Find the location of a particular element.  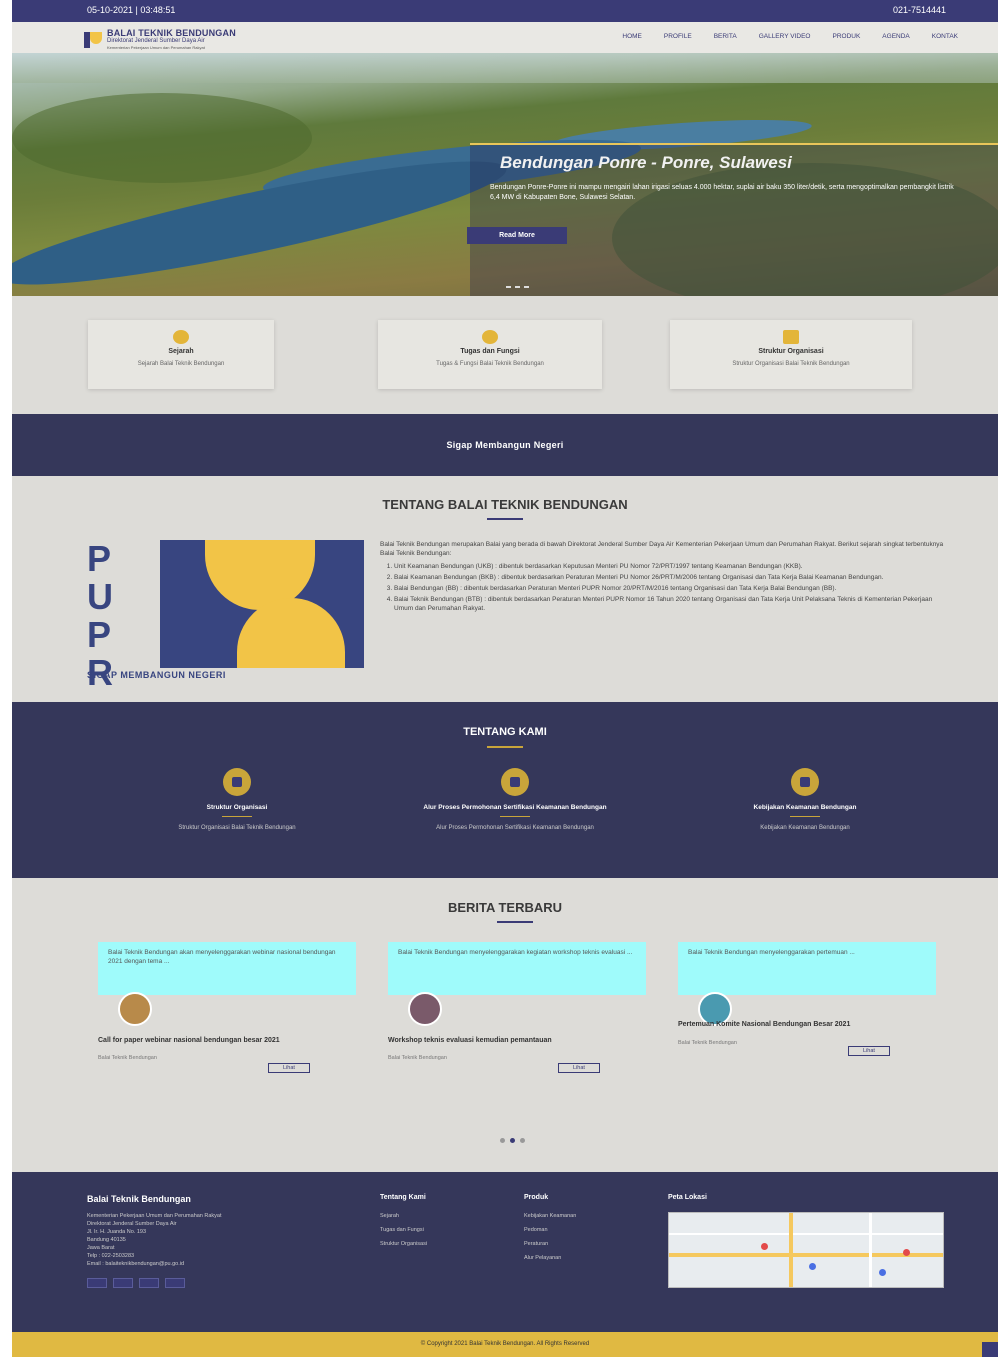

youtube-icon is located at coordinates (175, 1283).